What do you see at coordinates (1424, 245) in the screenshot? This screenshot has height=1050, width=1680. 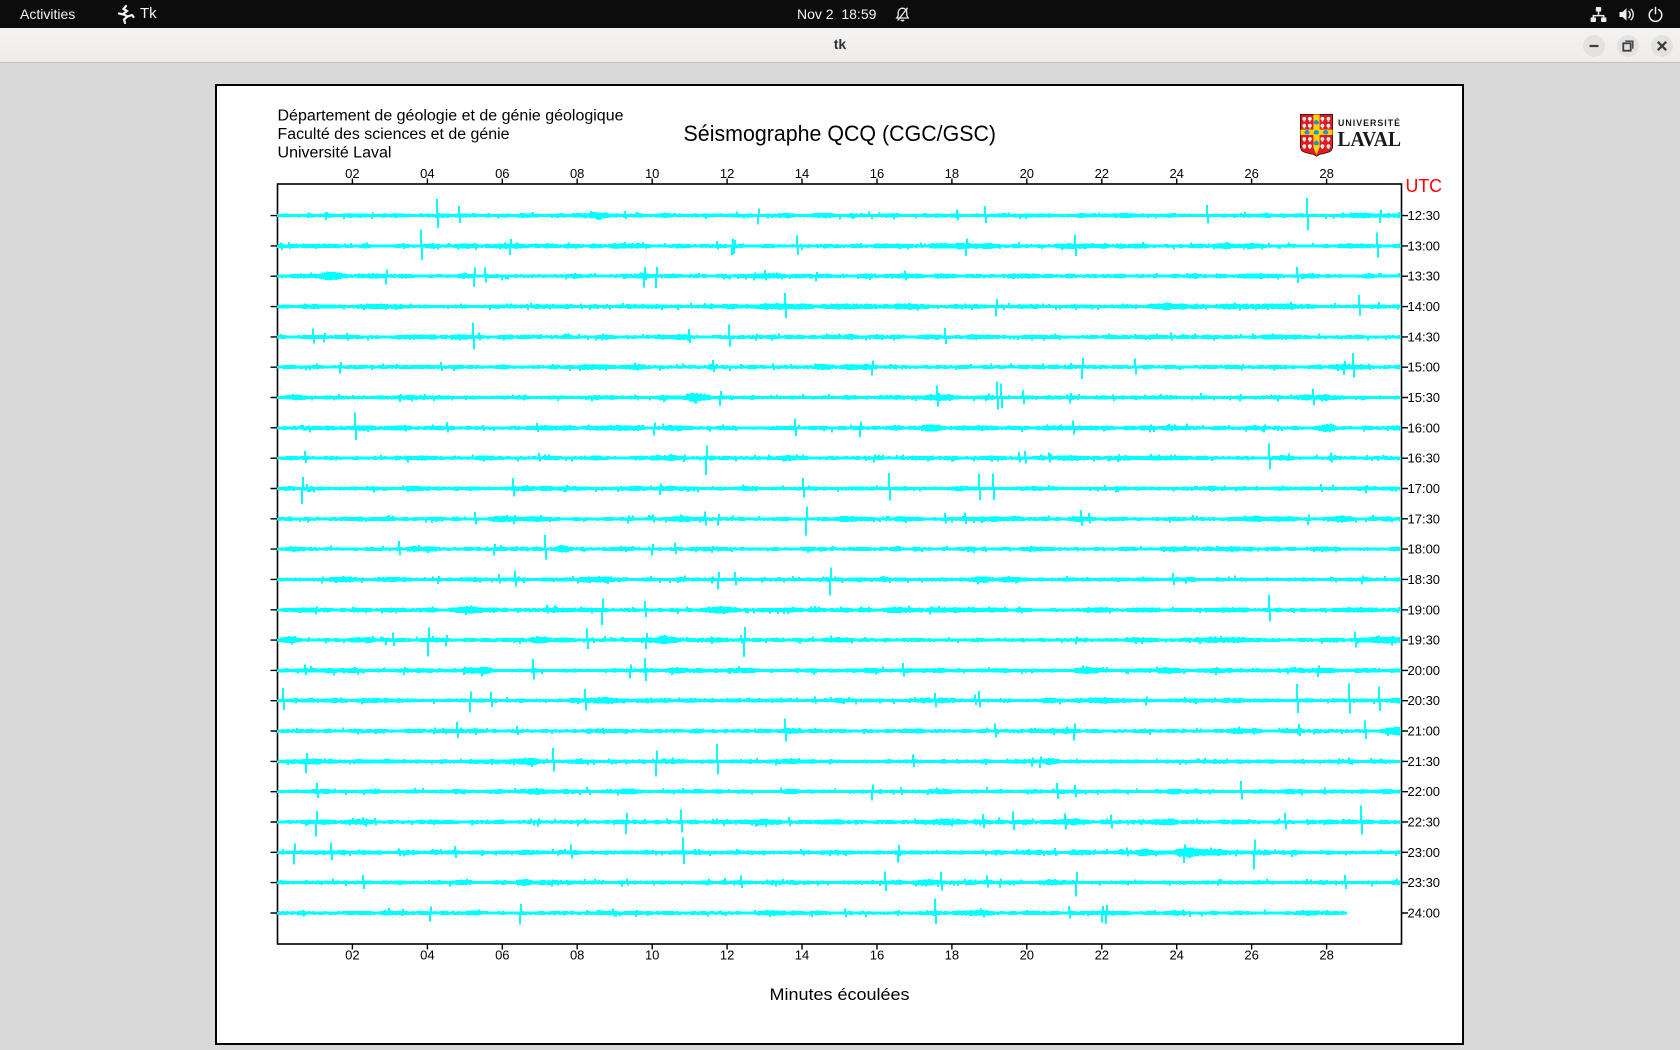 I see `svg-text: 13:00` at bounding box center [1424, 245].